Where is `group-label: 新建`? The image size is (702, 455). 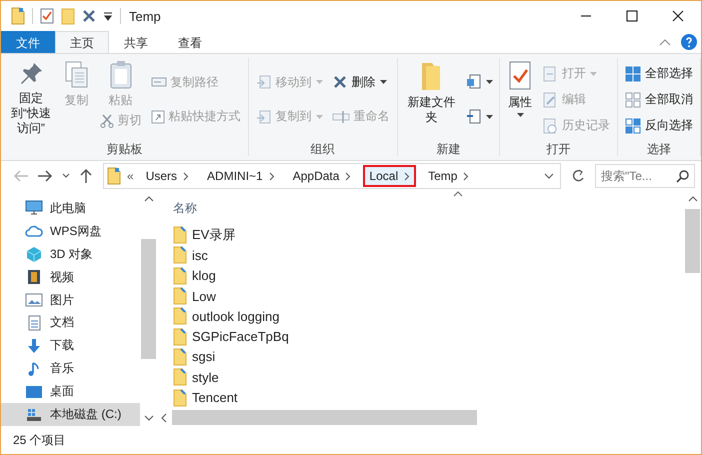
group-label: 新建 is located at coordinates (448, 149).